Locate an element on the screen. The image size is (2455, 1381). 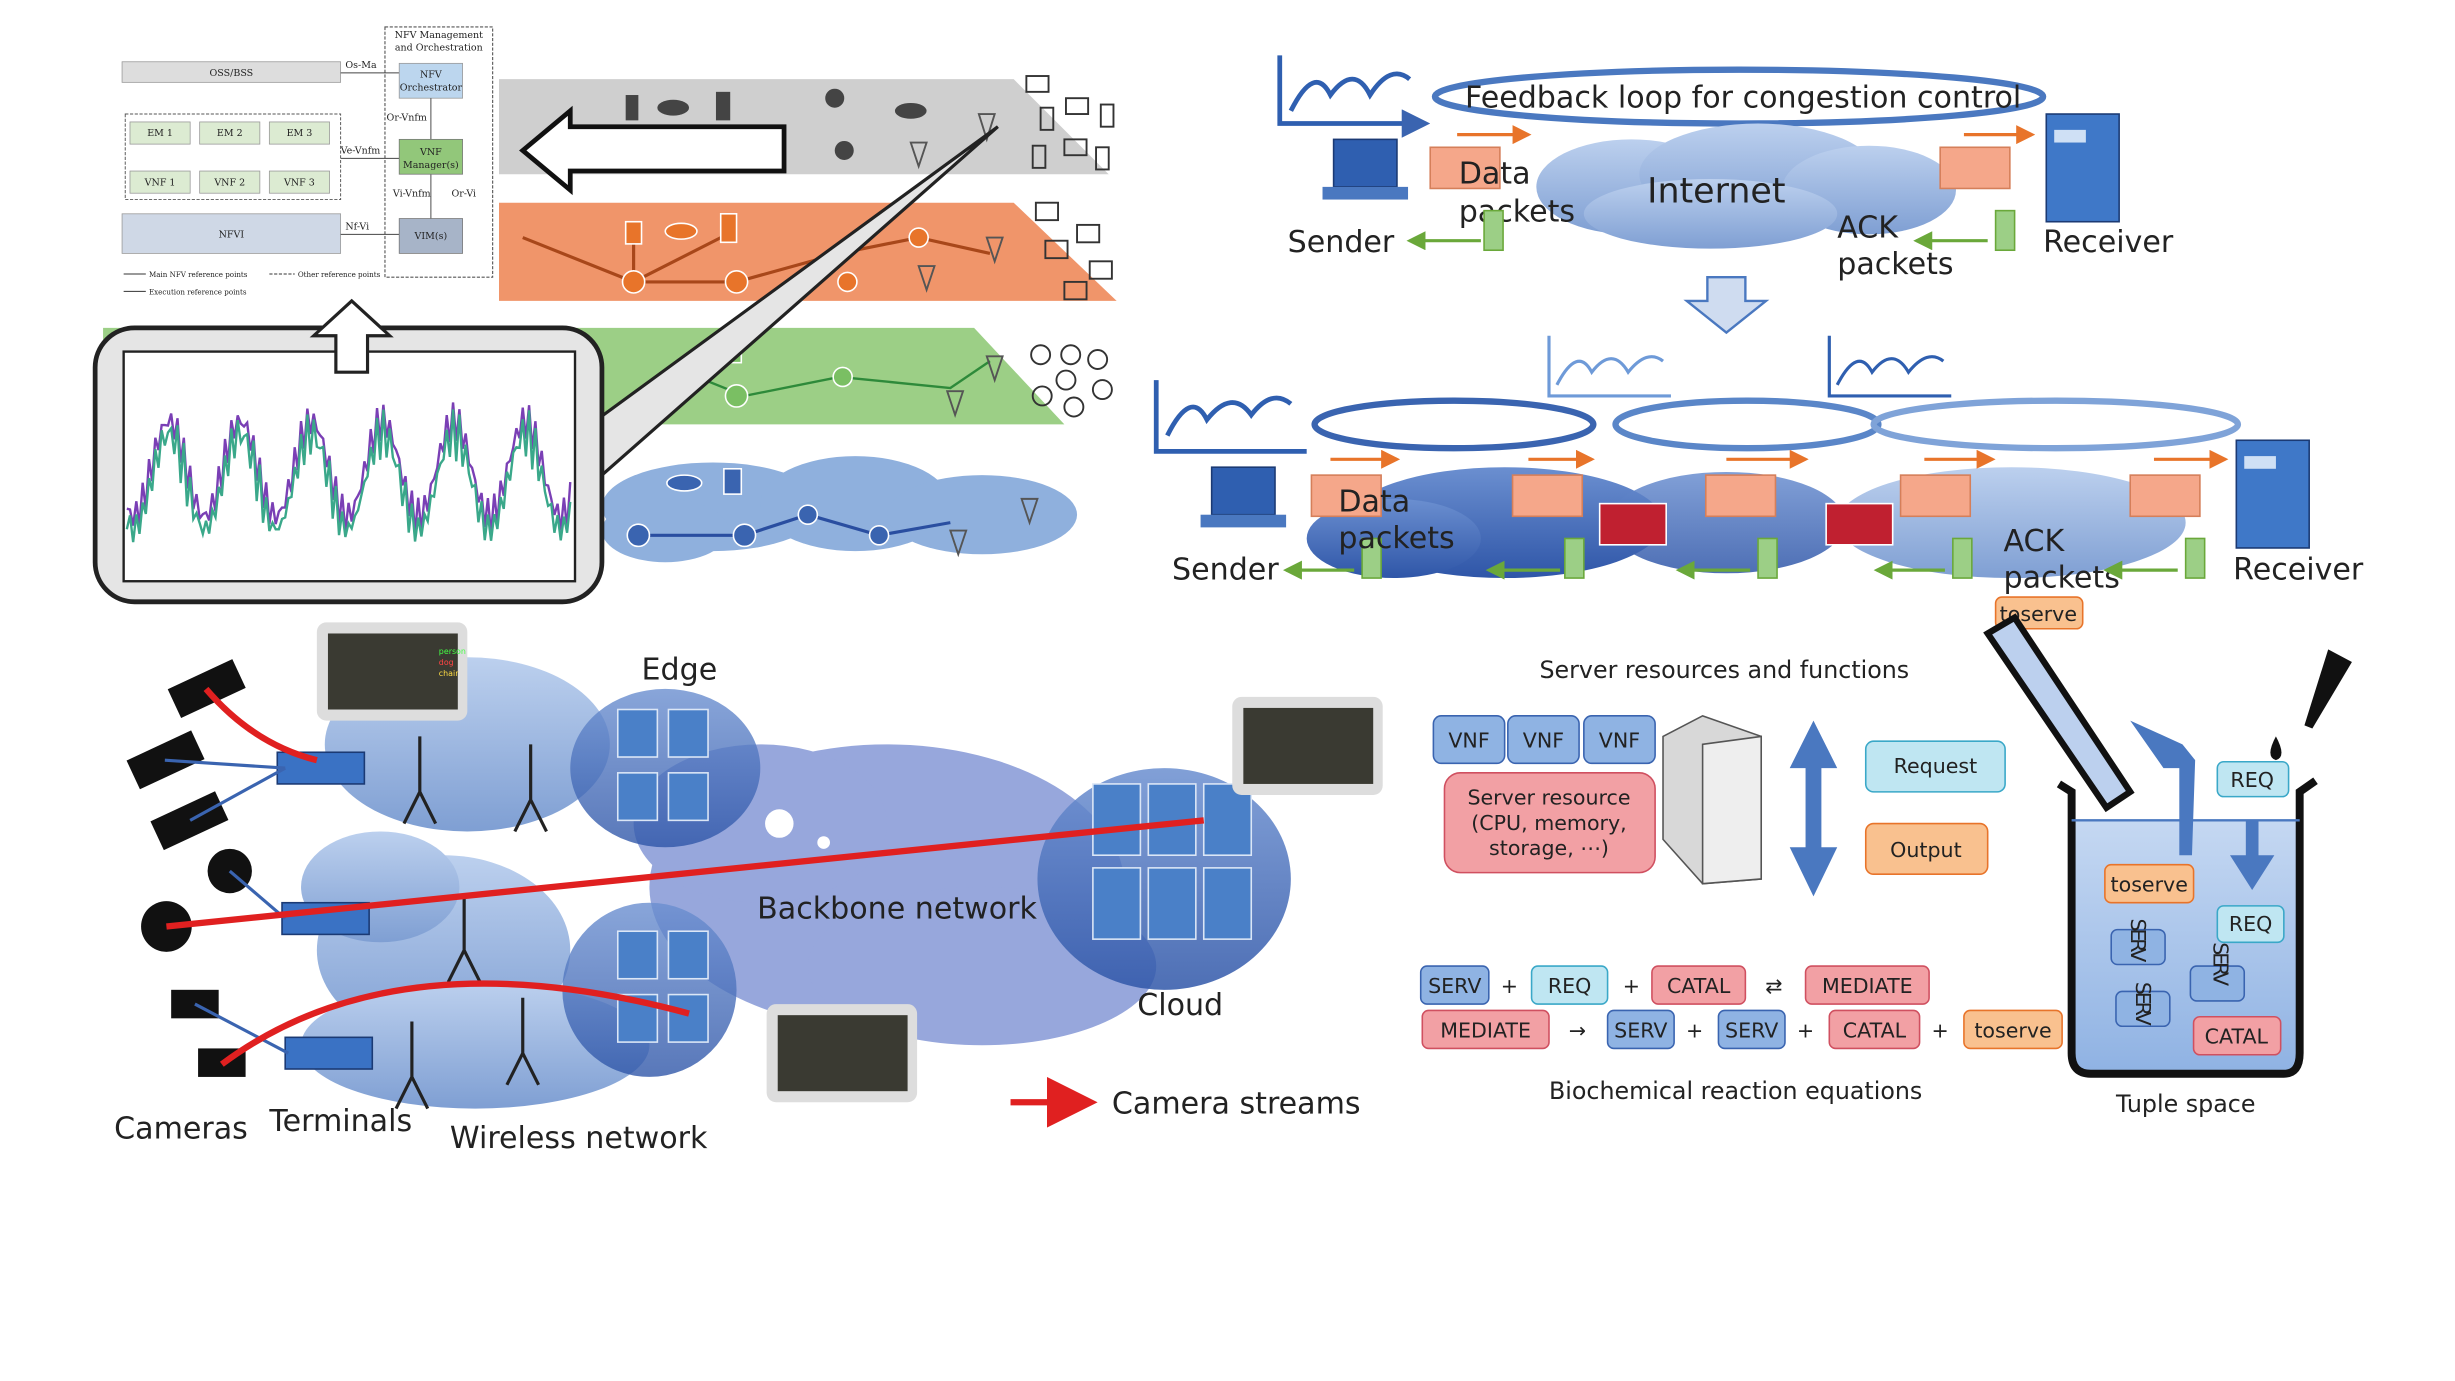
molecule-label: REQ is located at coordinates (1570, 986).